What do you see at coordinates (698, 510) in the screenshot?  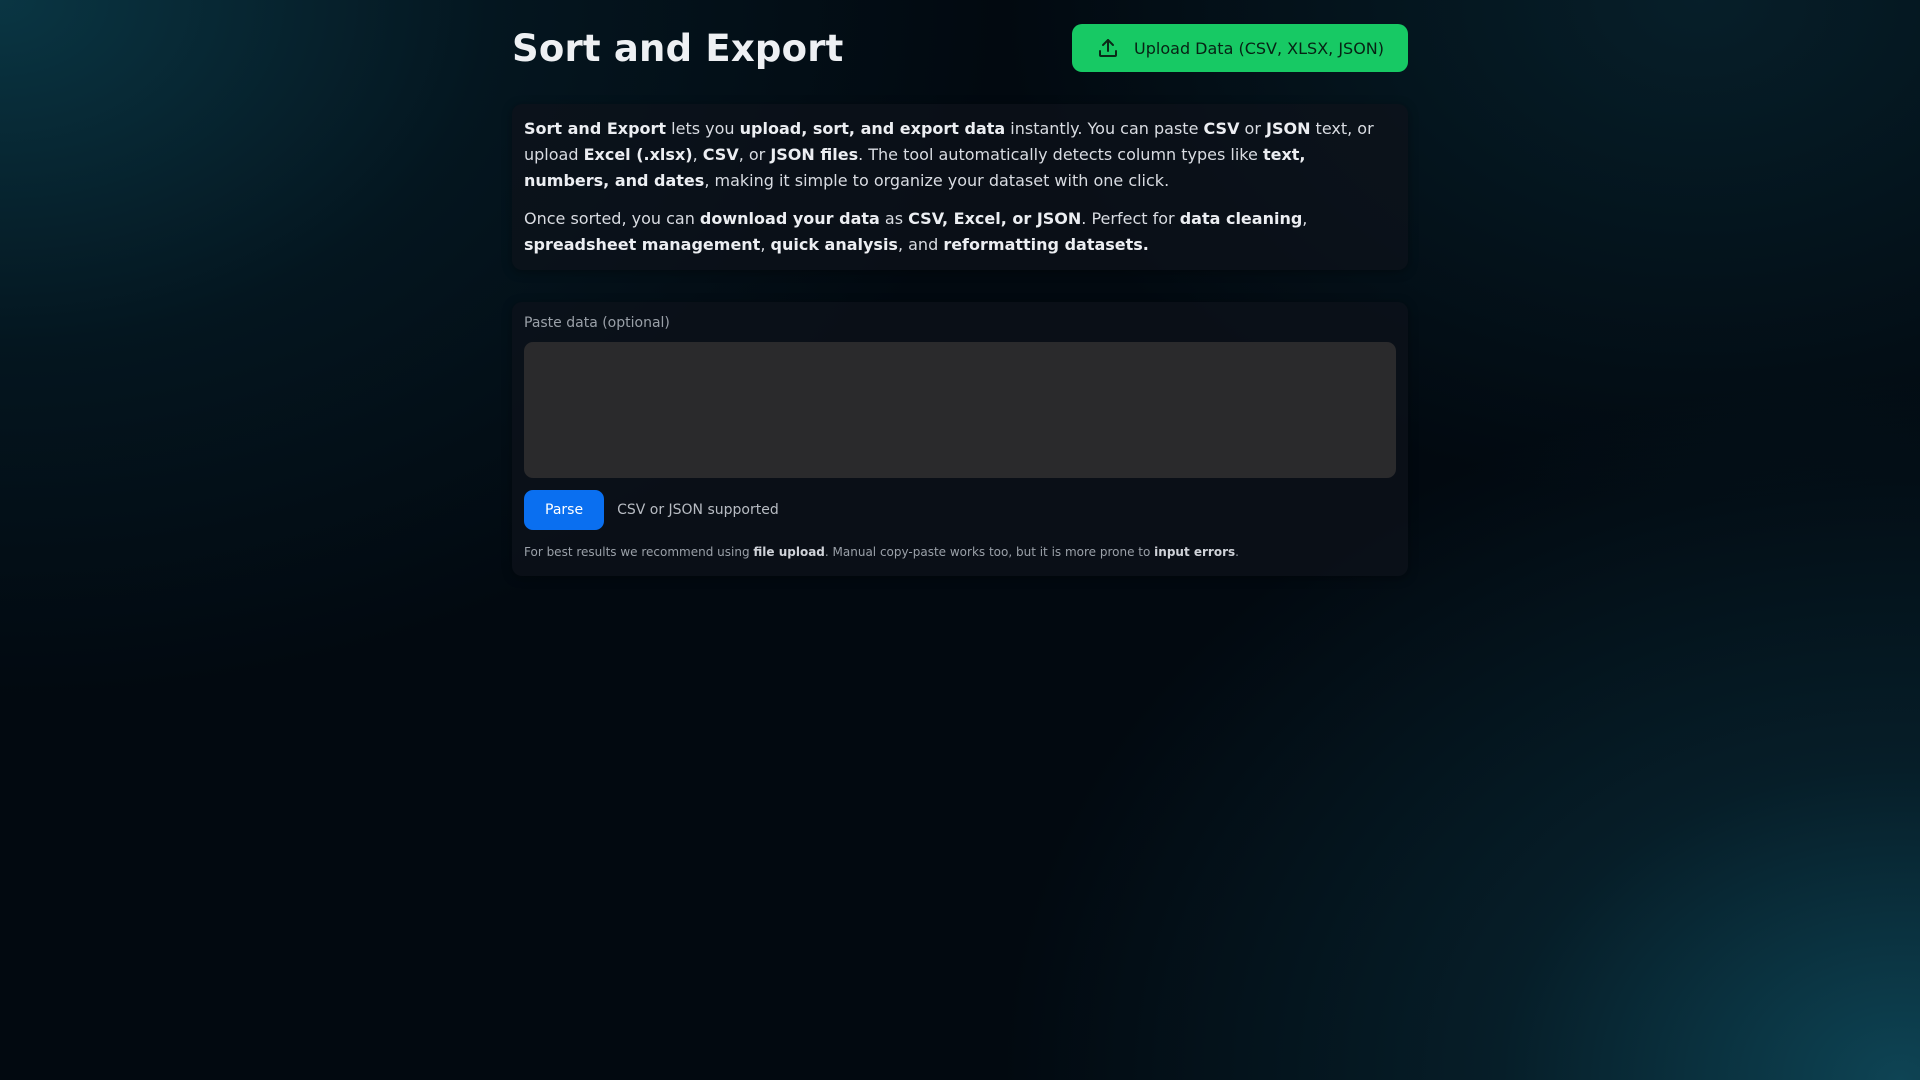 I see `parse-hint: CSV or JSON supported` at bounding box center [698, 510].